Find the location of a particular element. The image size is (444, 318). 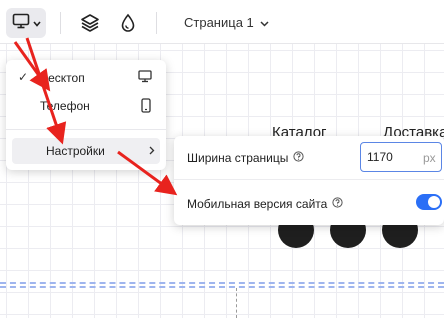

panel-divider is located at coordinates (309, 179).